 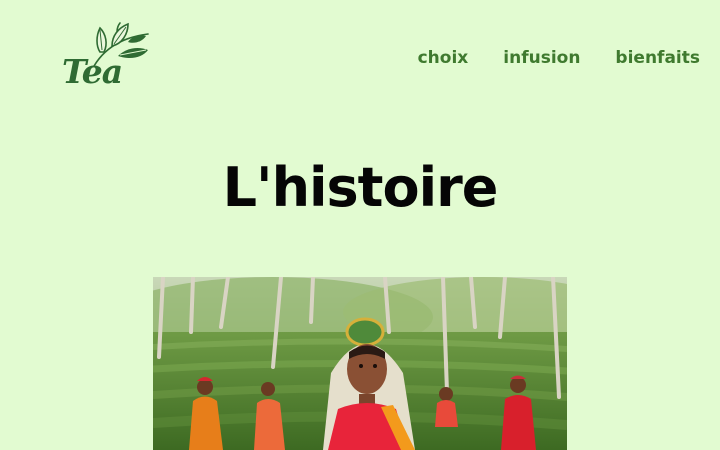 What do you see at coordinates (657, 58) in the screenshot?
I see `nav-item-bienfaits: bienfaits` at bounding box center [657, 58].